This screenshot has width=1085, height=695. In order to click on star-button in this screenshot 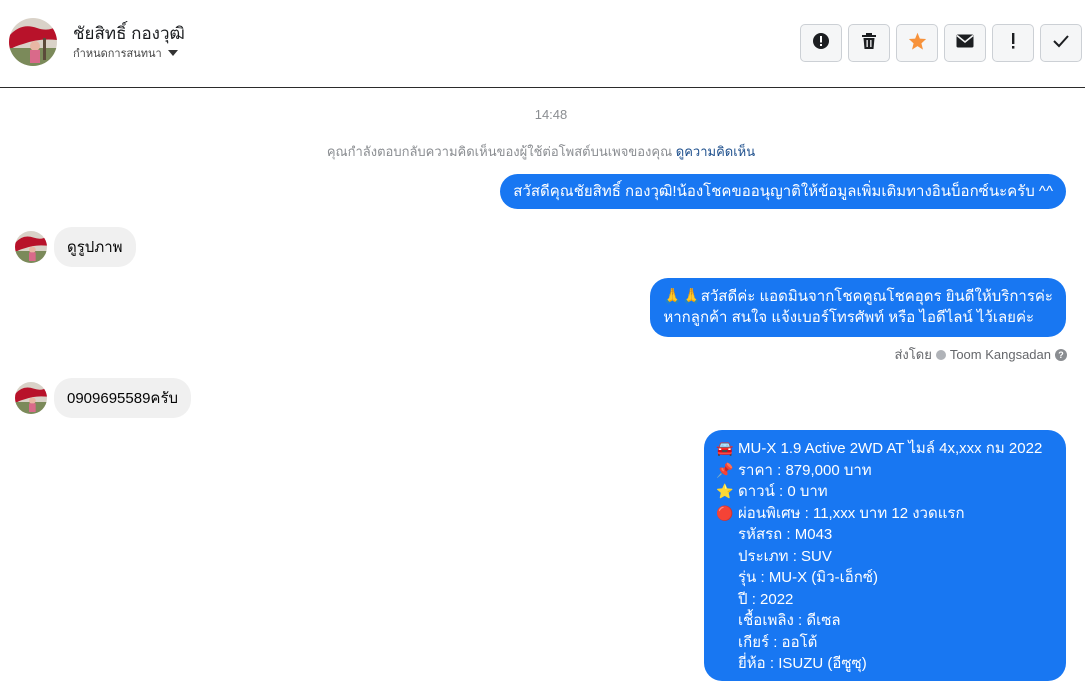, I will do `click(917, 43)`.